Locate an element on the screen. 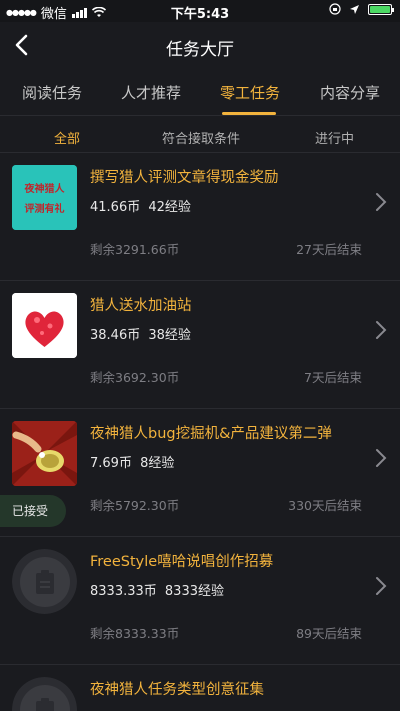 This screenshot has height=711, width=400. bug-thumbnail-icon is located at coordinates (44, 453).